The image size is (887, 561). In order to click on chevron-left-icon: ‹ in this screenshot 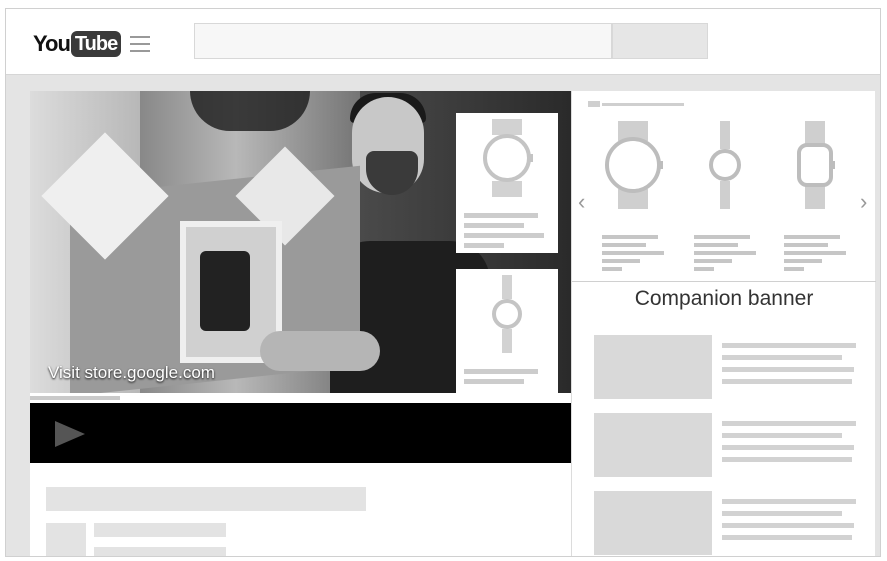, I will do `click(581, 202)`.